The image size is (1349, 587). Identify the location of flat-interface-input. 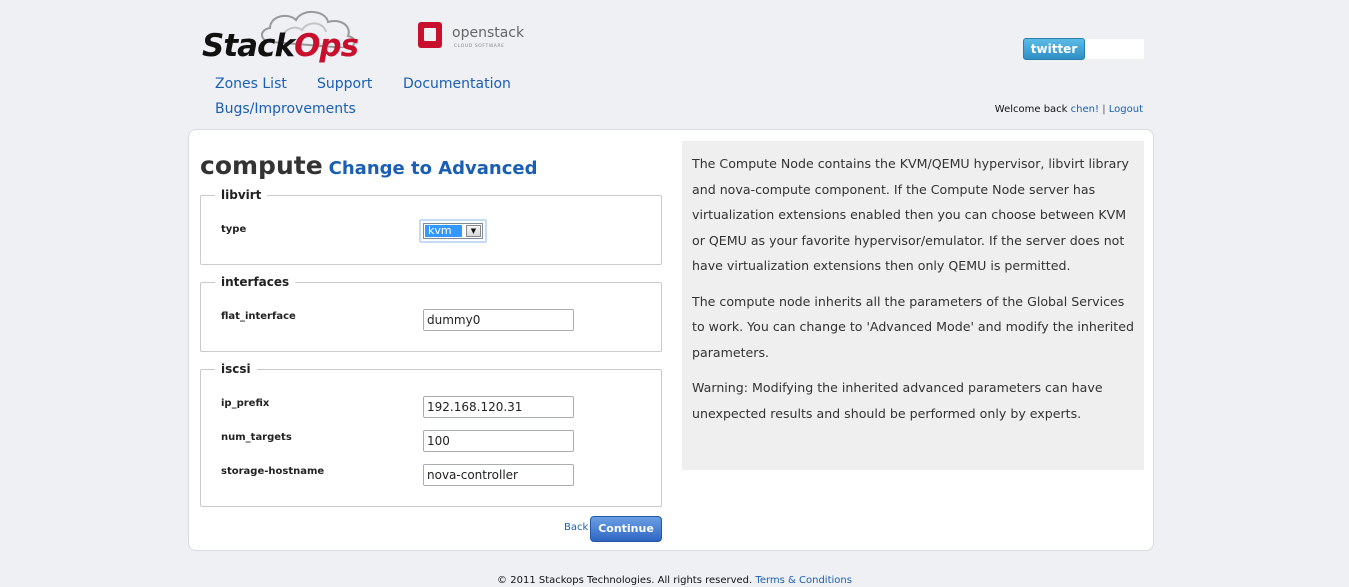
(498, 320).